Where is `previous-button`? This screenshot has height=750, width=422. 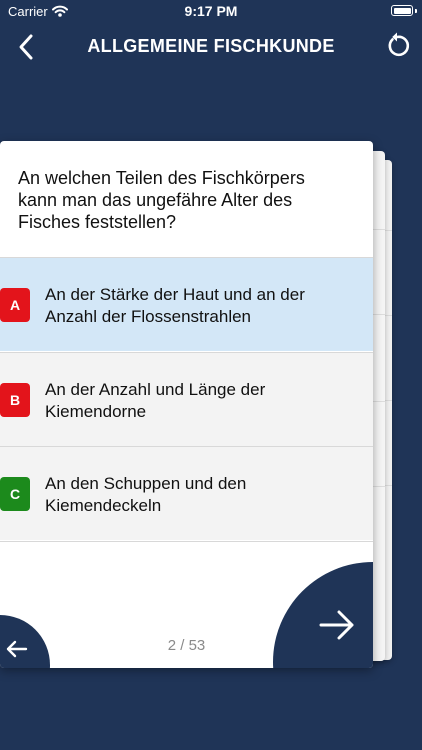 previous-button is located at coordinates (25, 641).